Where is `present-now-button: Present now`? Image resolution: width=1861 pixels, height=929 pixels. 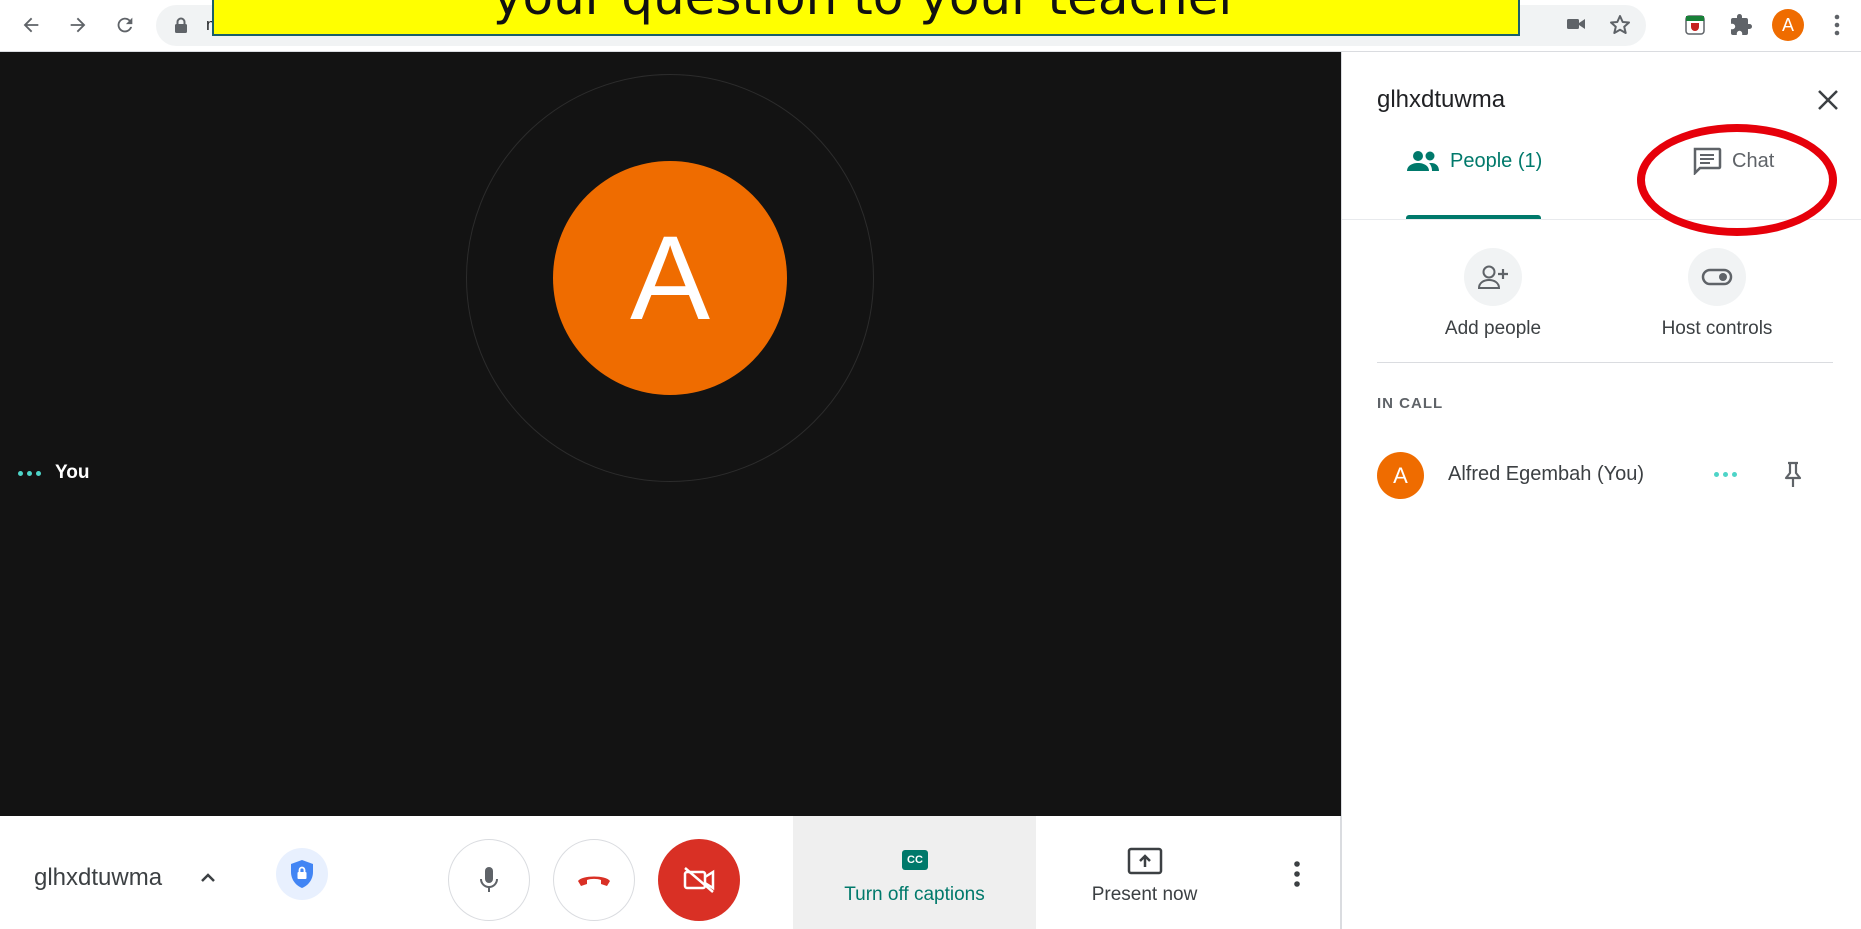 present-now-button: Present now is located at coordinates (1144, 872).